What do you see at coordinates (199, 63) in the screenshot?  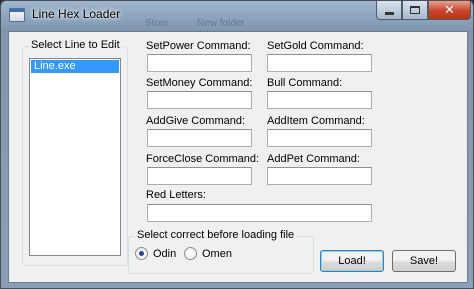 I see `setpower-input` at bounding box center [199, 63].